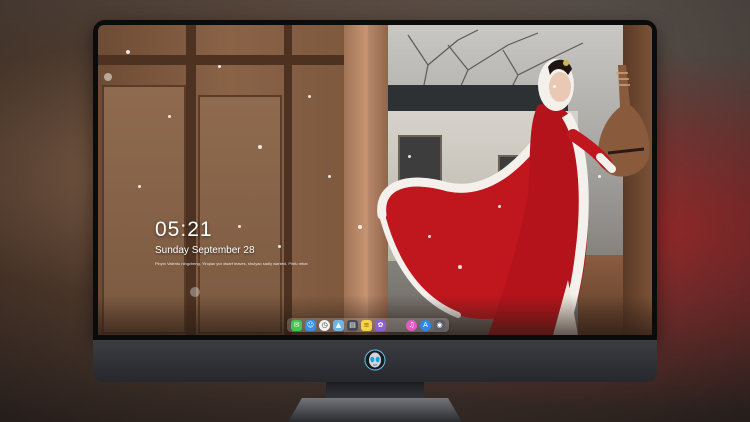 Image resolution: width=750 pixels, height=422 pixels. Describe the element at coordinates (439, 325) in the screenshot. I see `camera-icon: ◉` at that location.